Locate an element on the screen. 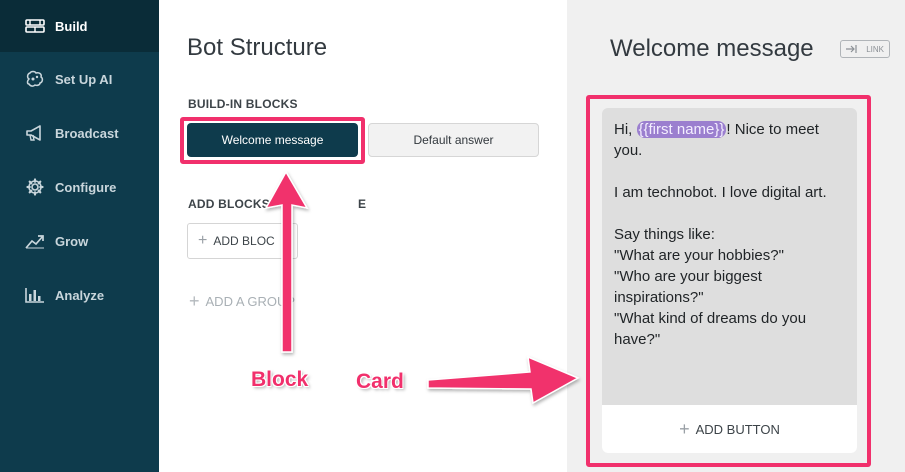 This screenshot has width=905, height=472. sidebar-item-label: Analyze is located at coordinates (80, 295).